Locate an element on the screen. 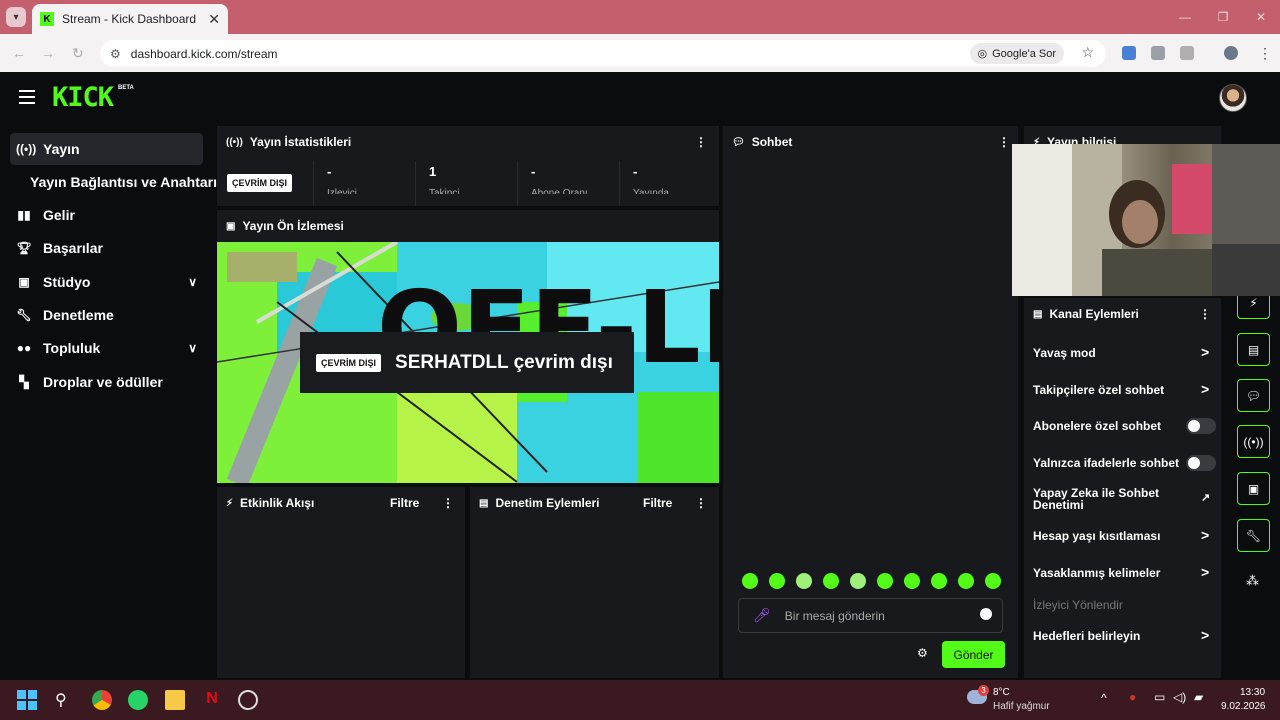  moderation-actions-panel: ▤ Denetim Eylemleri Filtre ⋮ is located at coordinates (594, 582).